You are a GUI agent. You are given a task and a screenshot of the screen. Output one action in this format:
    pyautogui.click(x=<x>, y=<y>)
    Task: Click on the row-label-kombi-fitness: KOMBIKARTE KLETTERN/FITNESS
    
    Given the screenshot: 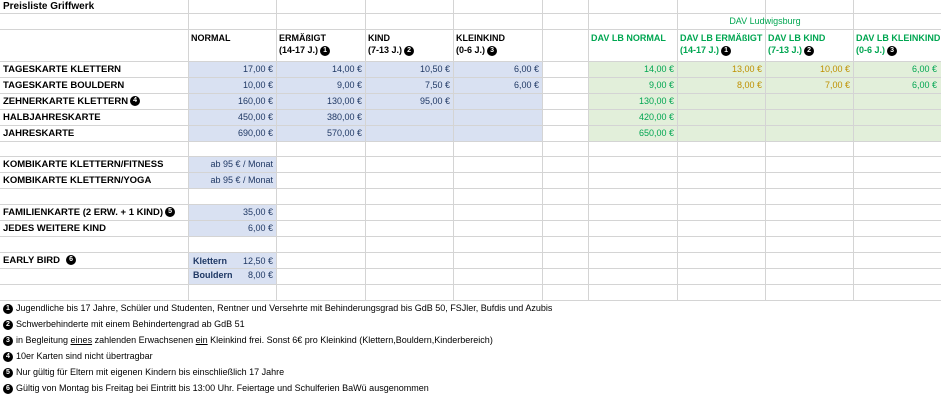 What is the action you would take?
    pyautogui.click(x=83, y=164)
    